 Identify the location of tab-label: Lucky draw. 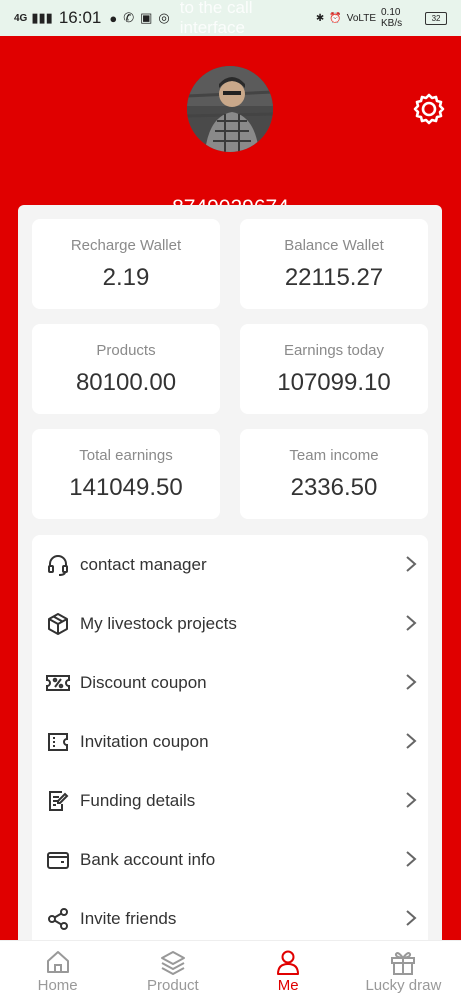
(403, 985).